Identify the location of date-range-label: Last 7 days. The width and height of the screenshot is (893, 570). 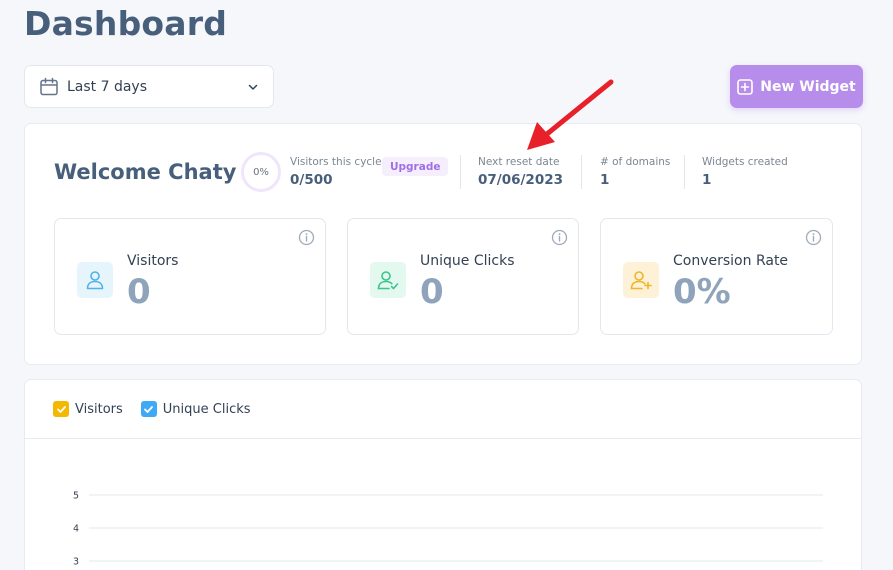
(107, 86).